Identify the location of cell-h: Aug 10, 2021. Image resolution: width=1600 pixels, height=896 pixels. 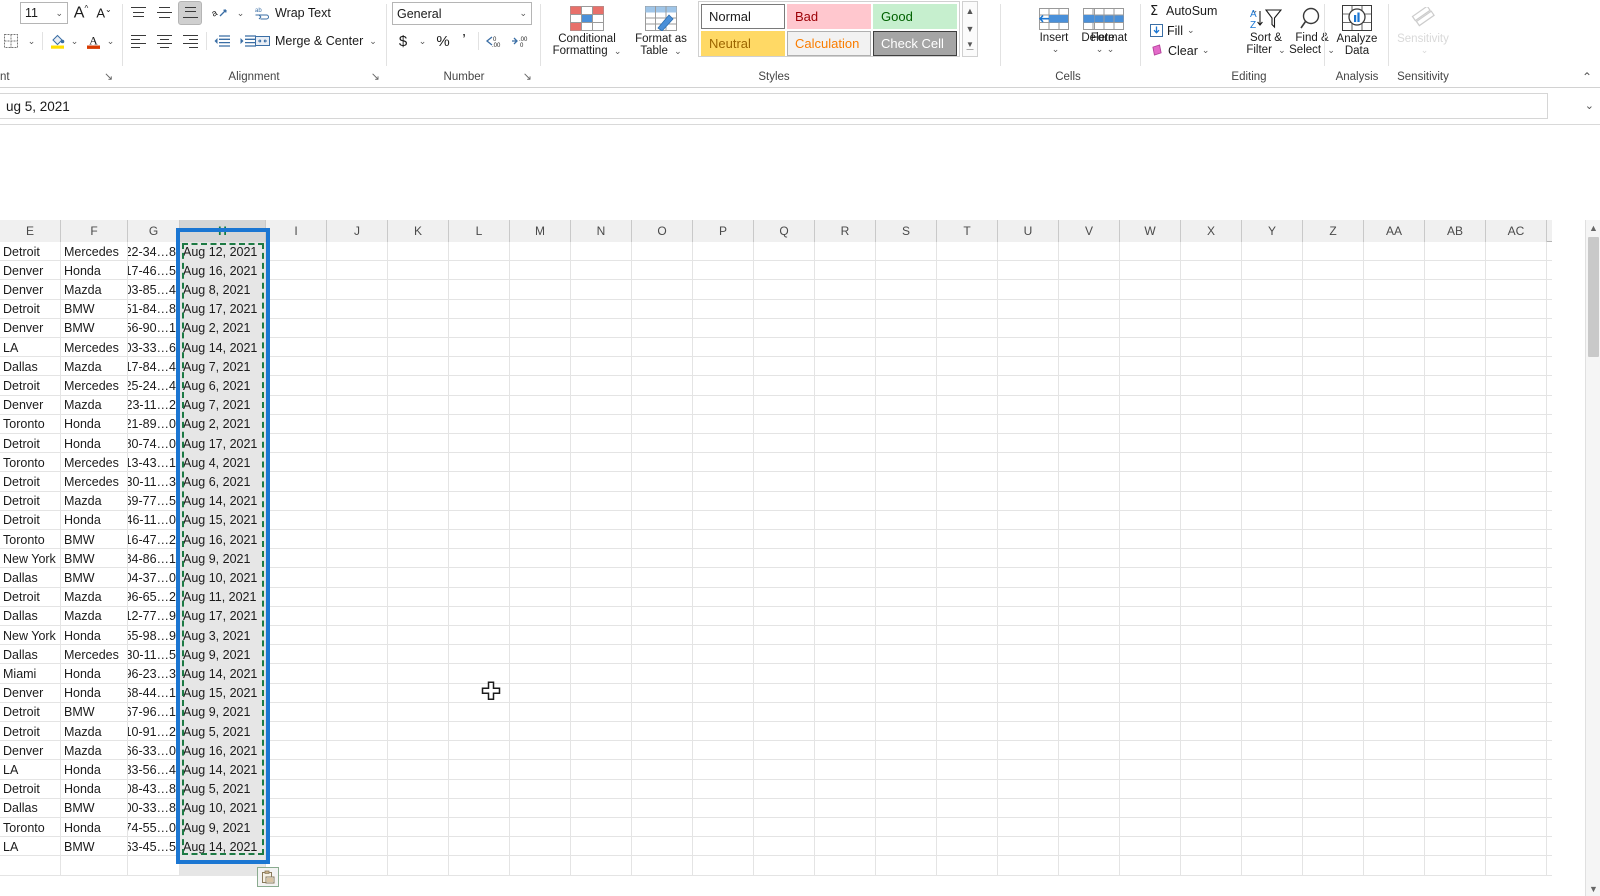
(223, 808).